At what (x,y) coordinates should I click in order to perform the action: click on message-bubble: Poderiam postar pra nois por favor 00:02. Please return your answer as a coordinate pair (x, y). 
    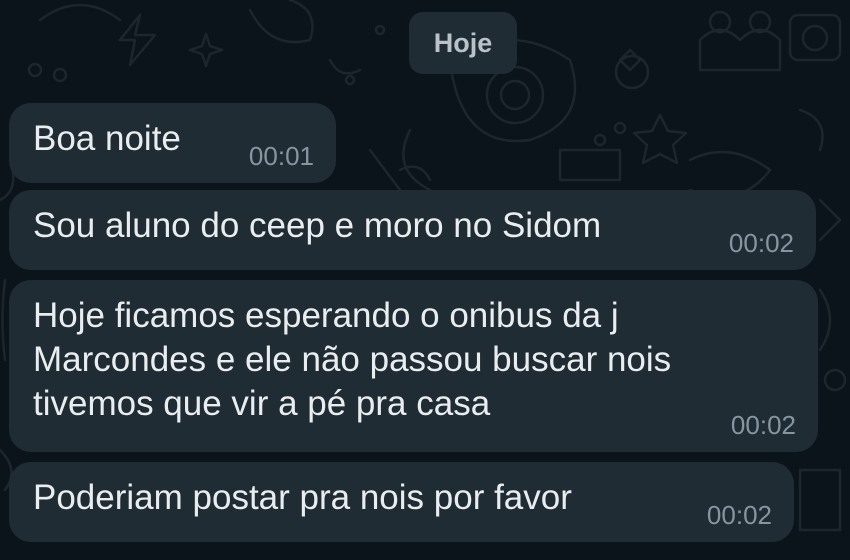
    Looking at the image, I should click on (401, 502).